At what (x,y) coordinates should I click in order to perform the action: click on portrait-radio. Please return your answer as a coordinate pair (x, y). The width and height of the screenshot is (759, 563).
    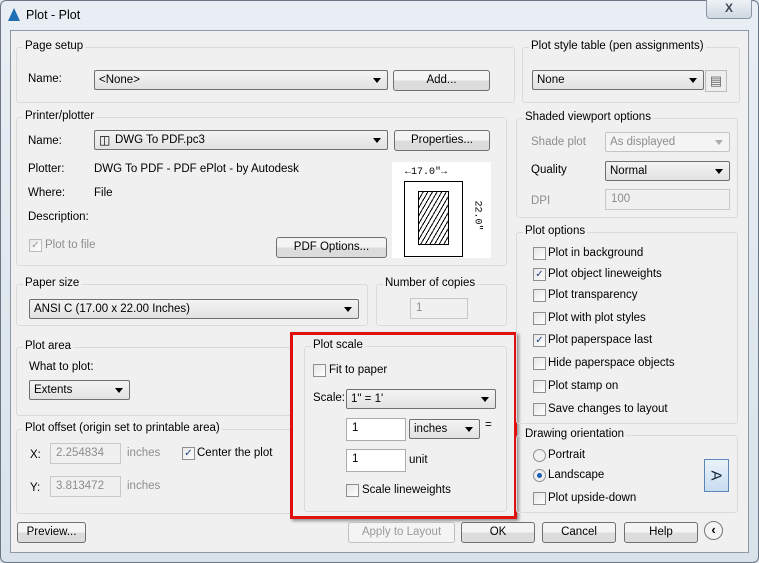
    Looking at the image, I should click on (539, 455).